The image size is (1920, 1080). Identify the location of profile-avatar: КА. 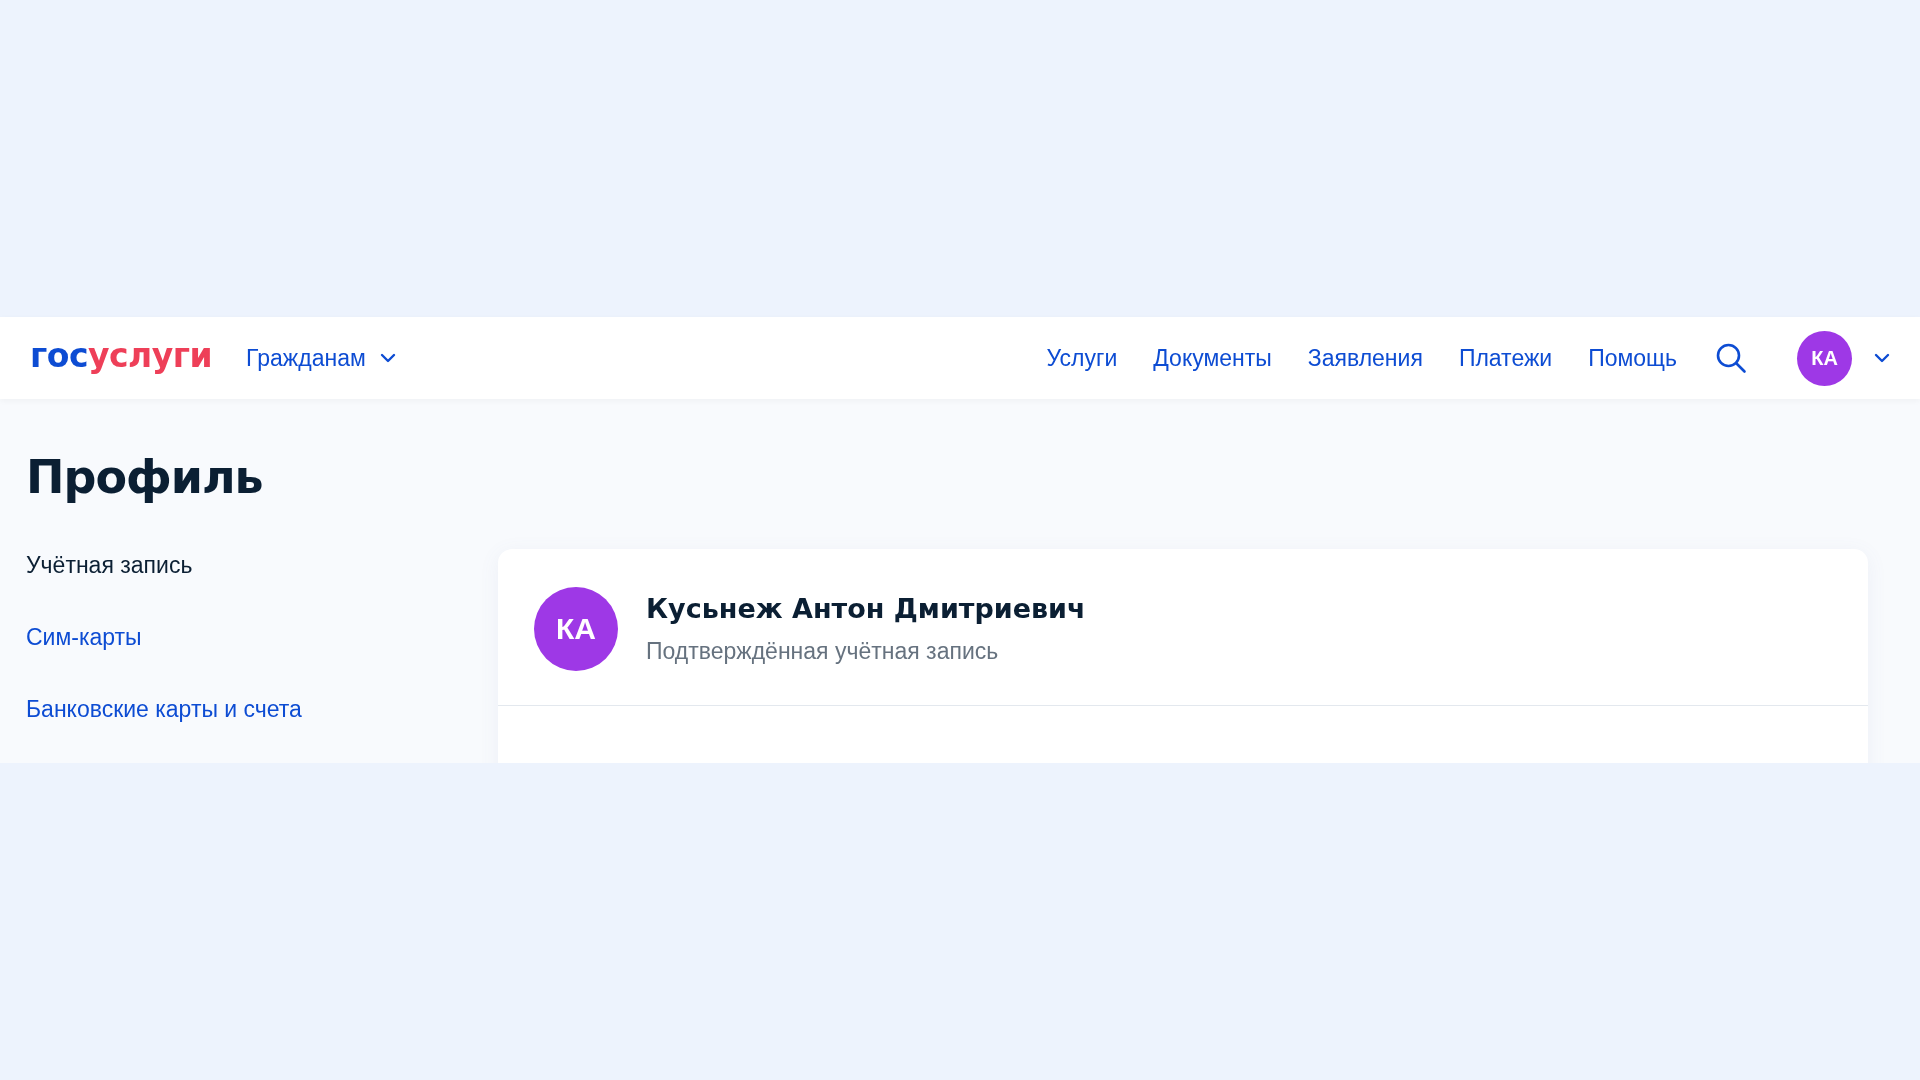
(576, 629).